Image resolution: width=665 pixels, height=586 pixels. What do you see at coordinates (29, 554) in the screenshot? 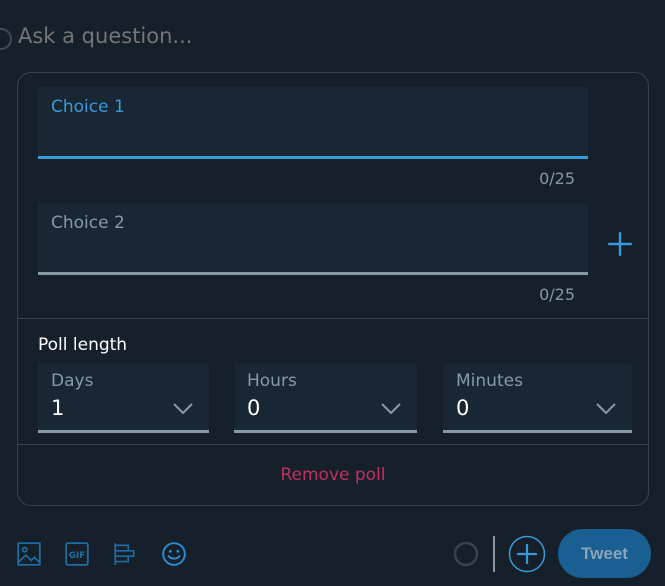
I see `image-icon` at bounding box center [29, 554].